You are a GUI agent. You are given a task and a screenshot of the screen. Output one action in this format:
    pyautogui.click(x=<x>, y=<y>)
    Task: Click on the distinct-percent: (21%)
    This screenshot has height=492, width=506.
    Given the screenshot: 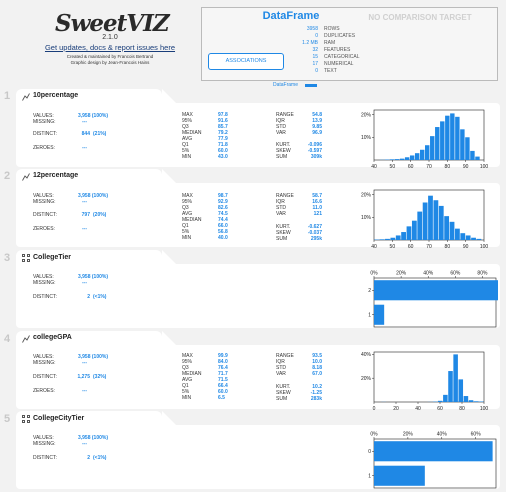 What is the action you would take?
    pyautogui.click(x=100, y=134)
    